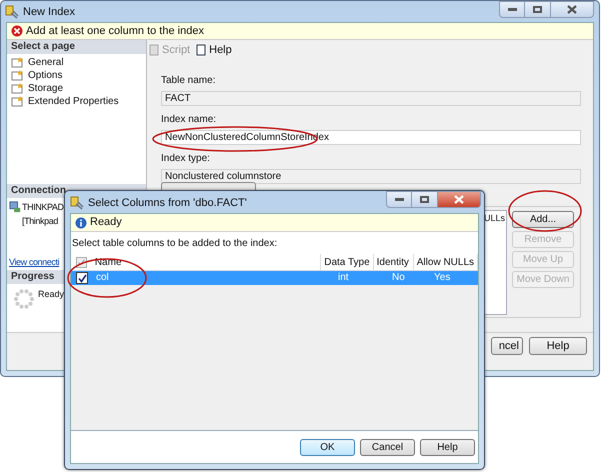 Image resolution: width=601 pixels, height=472 pixels. Describe the element at coordinates (371, 176) in the screenshot. I see `text-field: Nonclustered columnstore` at that location.